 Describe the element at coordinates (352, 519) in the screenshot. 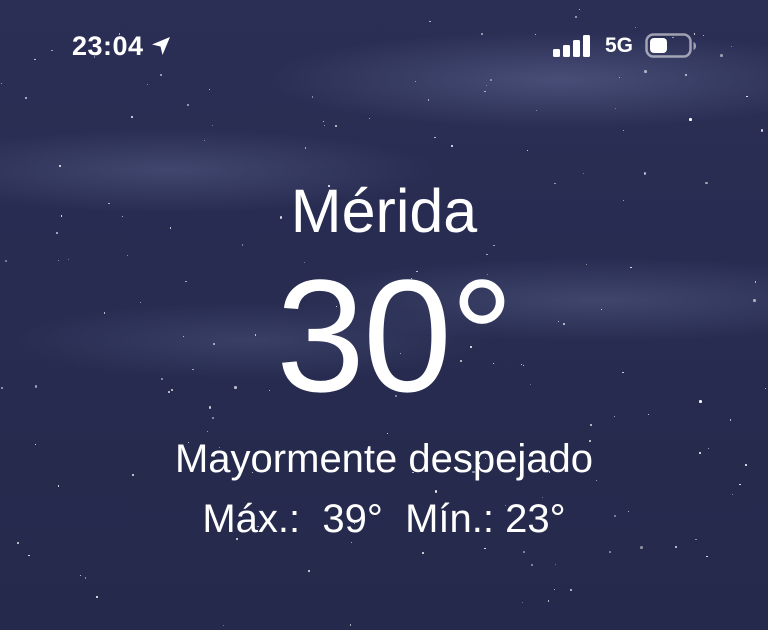

I see `high-value: 39°` at that location.